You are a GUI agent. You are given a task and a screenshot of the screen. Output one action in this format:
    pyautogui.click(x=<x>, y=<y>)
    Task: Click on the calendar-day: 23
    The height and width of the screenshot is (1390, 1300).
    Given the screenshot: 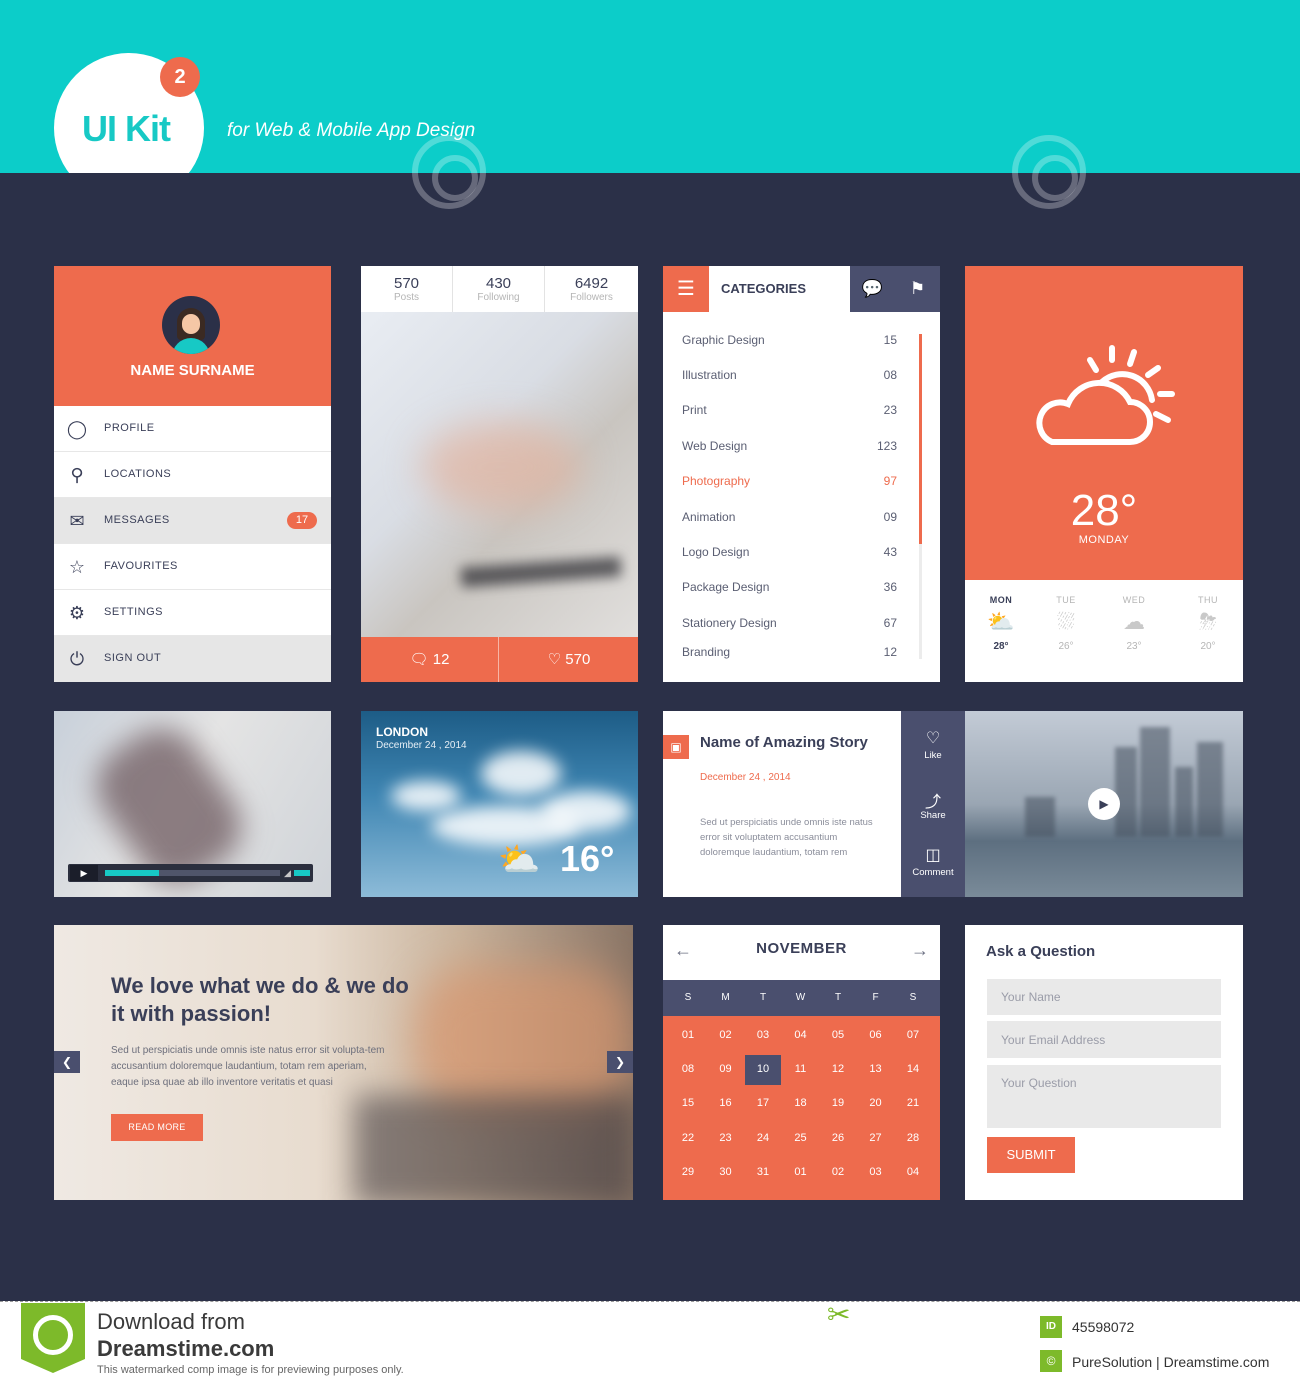 What is the action you would take?
    pyautogui.click(x=726, y=1138)
    